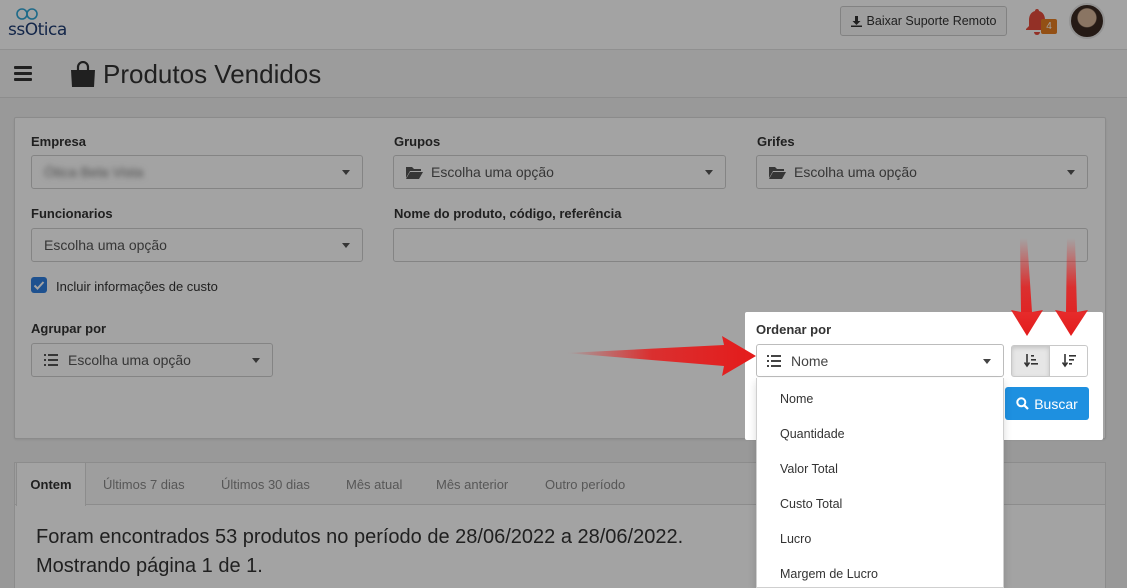 This screenshot has height=588, width=1127. I want to click on sort-descending-button, so click(1068, 361).